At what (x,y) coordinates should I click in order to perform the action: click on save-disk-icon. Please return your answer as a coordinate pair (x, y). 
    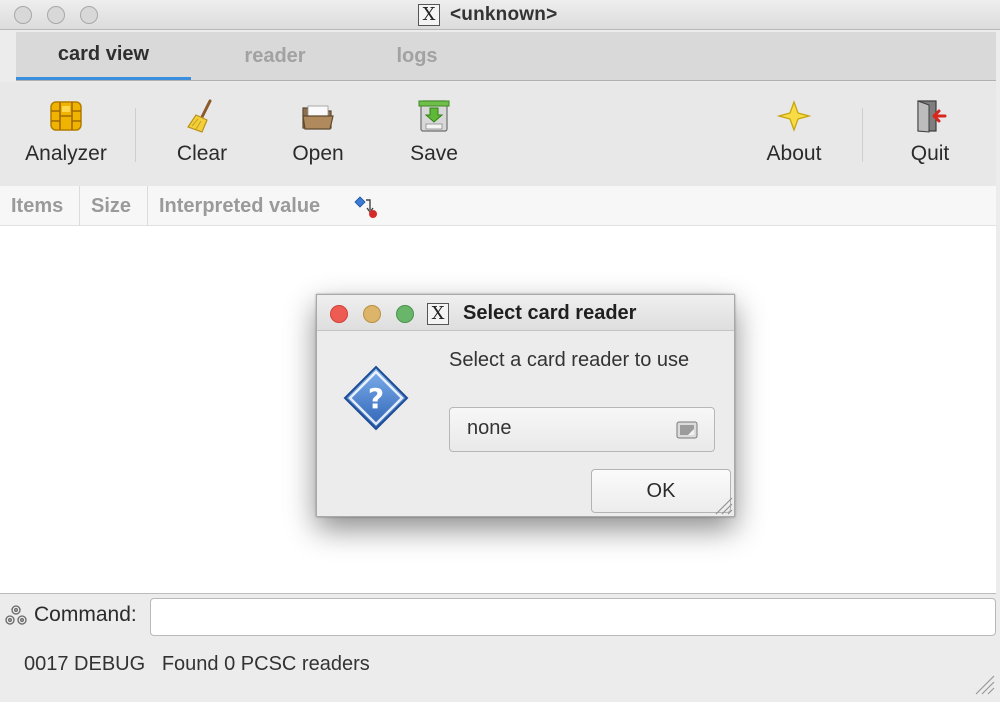
    Looking at the image, I should click on (434, 116).